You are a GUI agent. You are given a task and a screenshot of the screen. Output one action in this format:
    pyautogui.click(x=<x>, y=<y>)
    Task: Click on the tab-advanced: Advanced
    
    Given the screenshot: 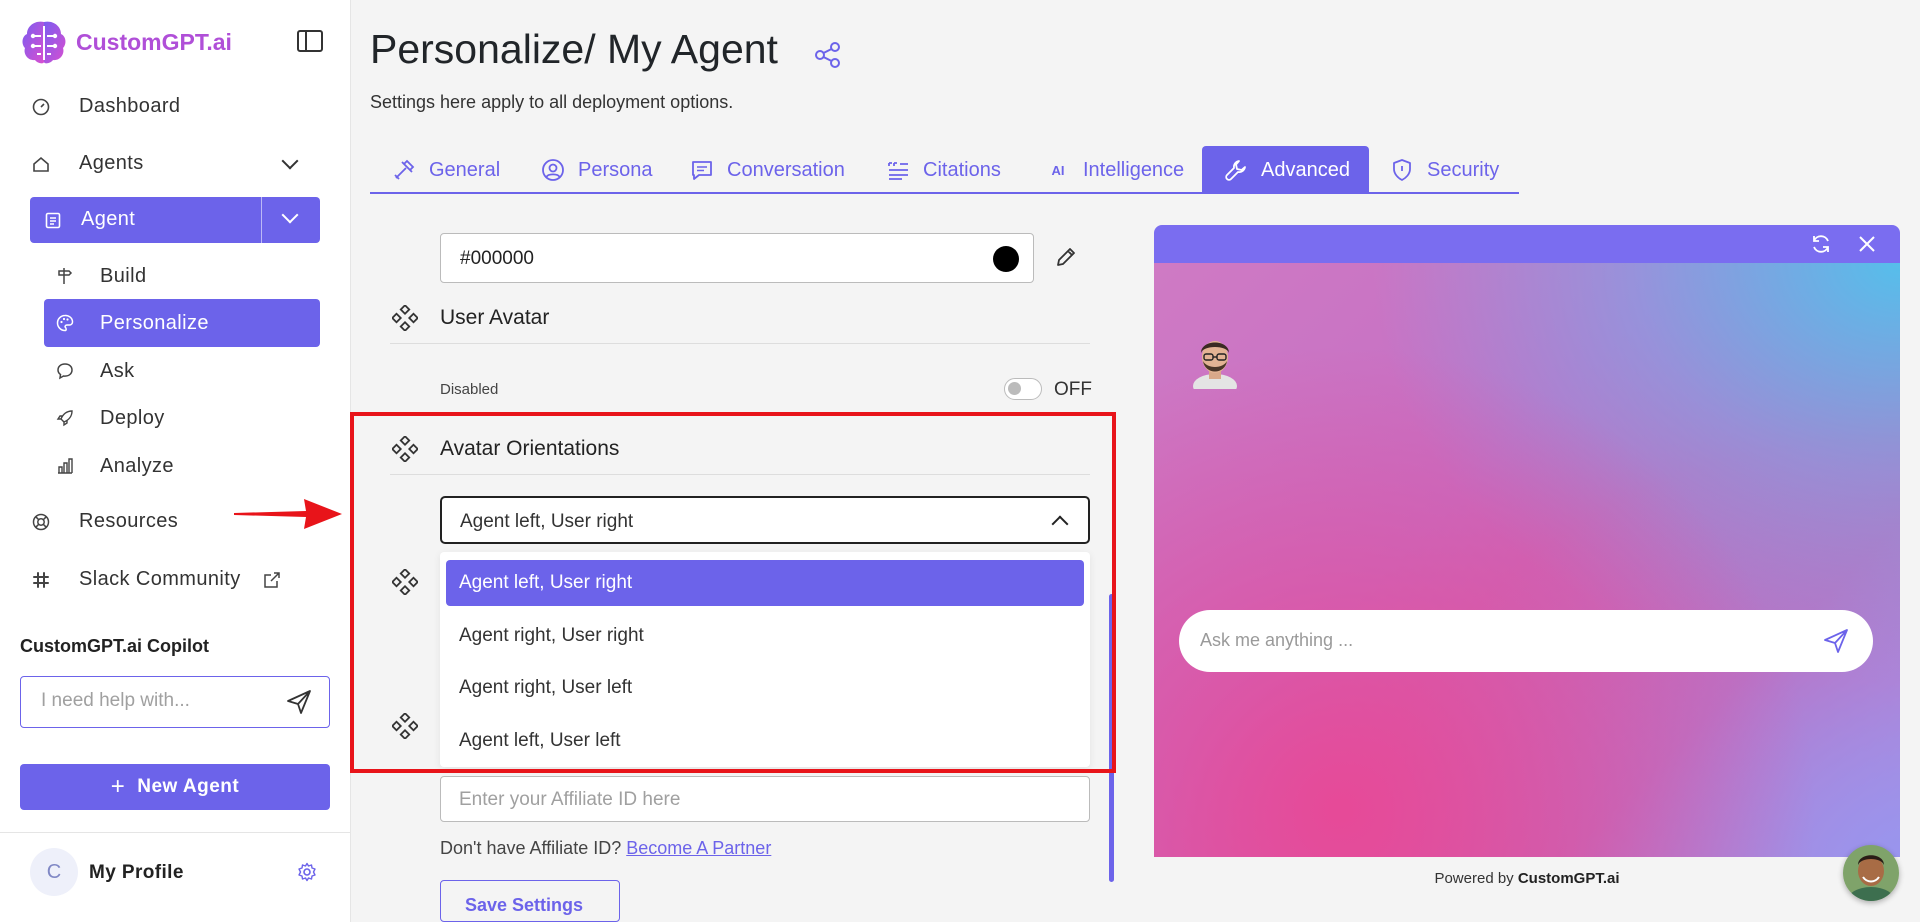 What is the action you would take?
    pyautogui.click(x=1285, y=170)
    